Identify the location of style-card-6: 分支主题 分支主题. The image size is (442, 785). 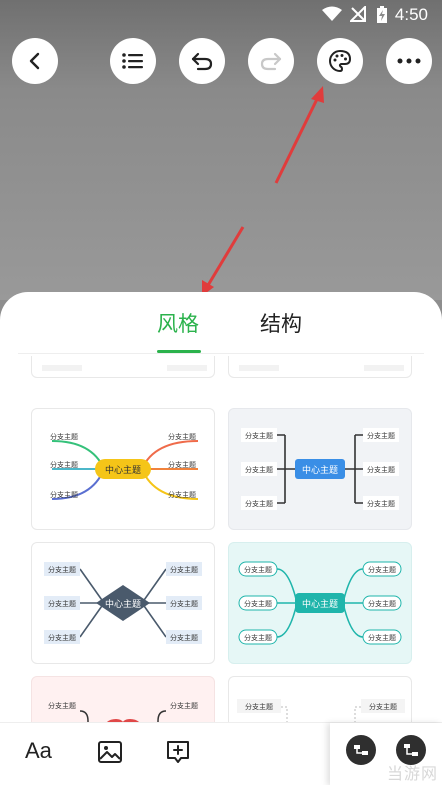
(320, 699).